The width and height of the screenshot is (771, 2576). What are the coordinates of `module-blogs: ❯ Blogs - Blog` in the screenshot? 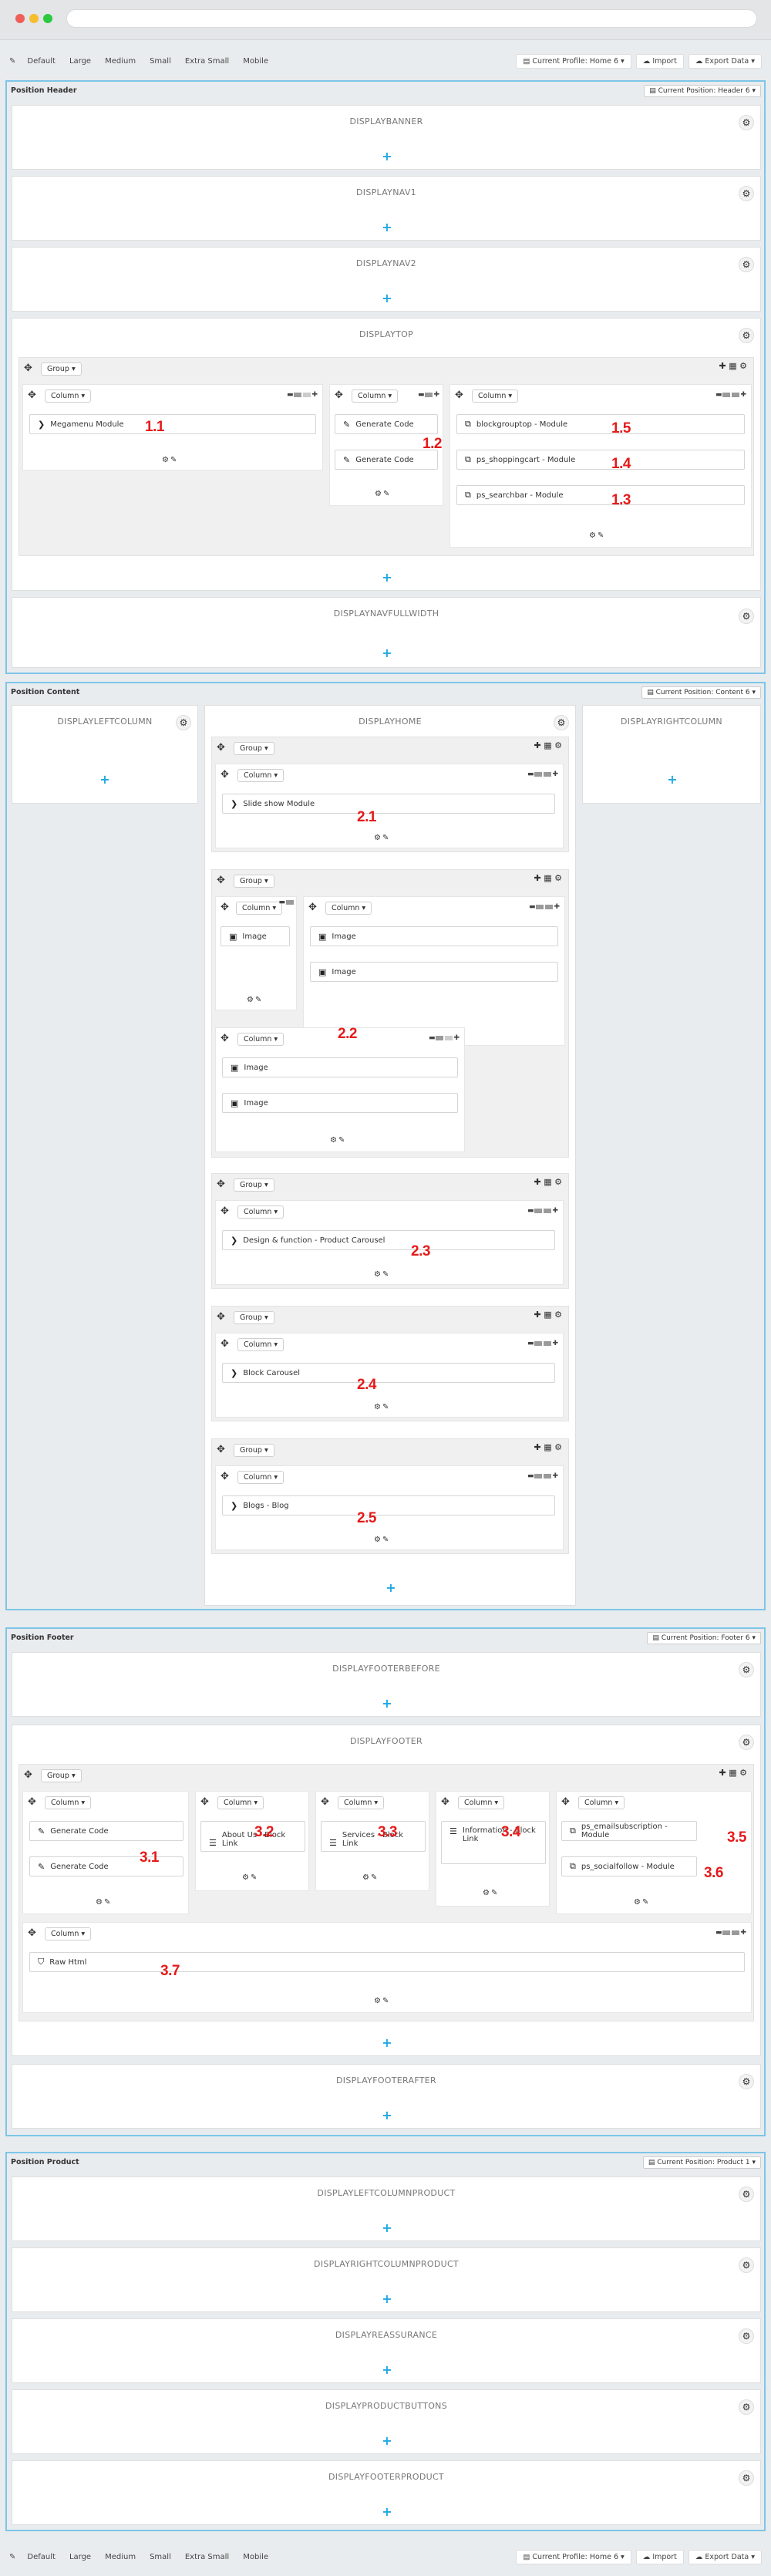 It's located at (388, 1505).